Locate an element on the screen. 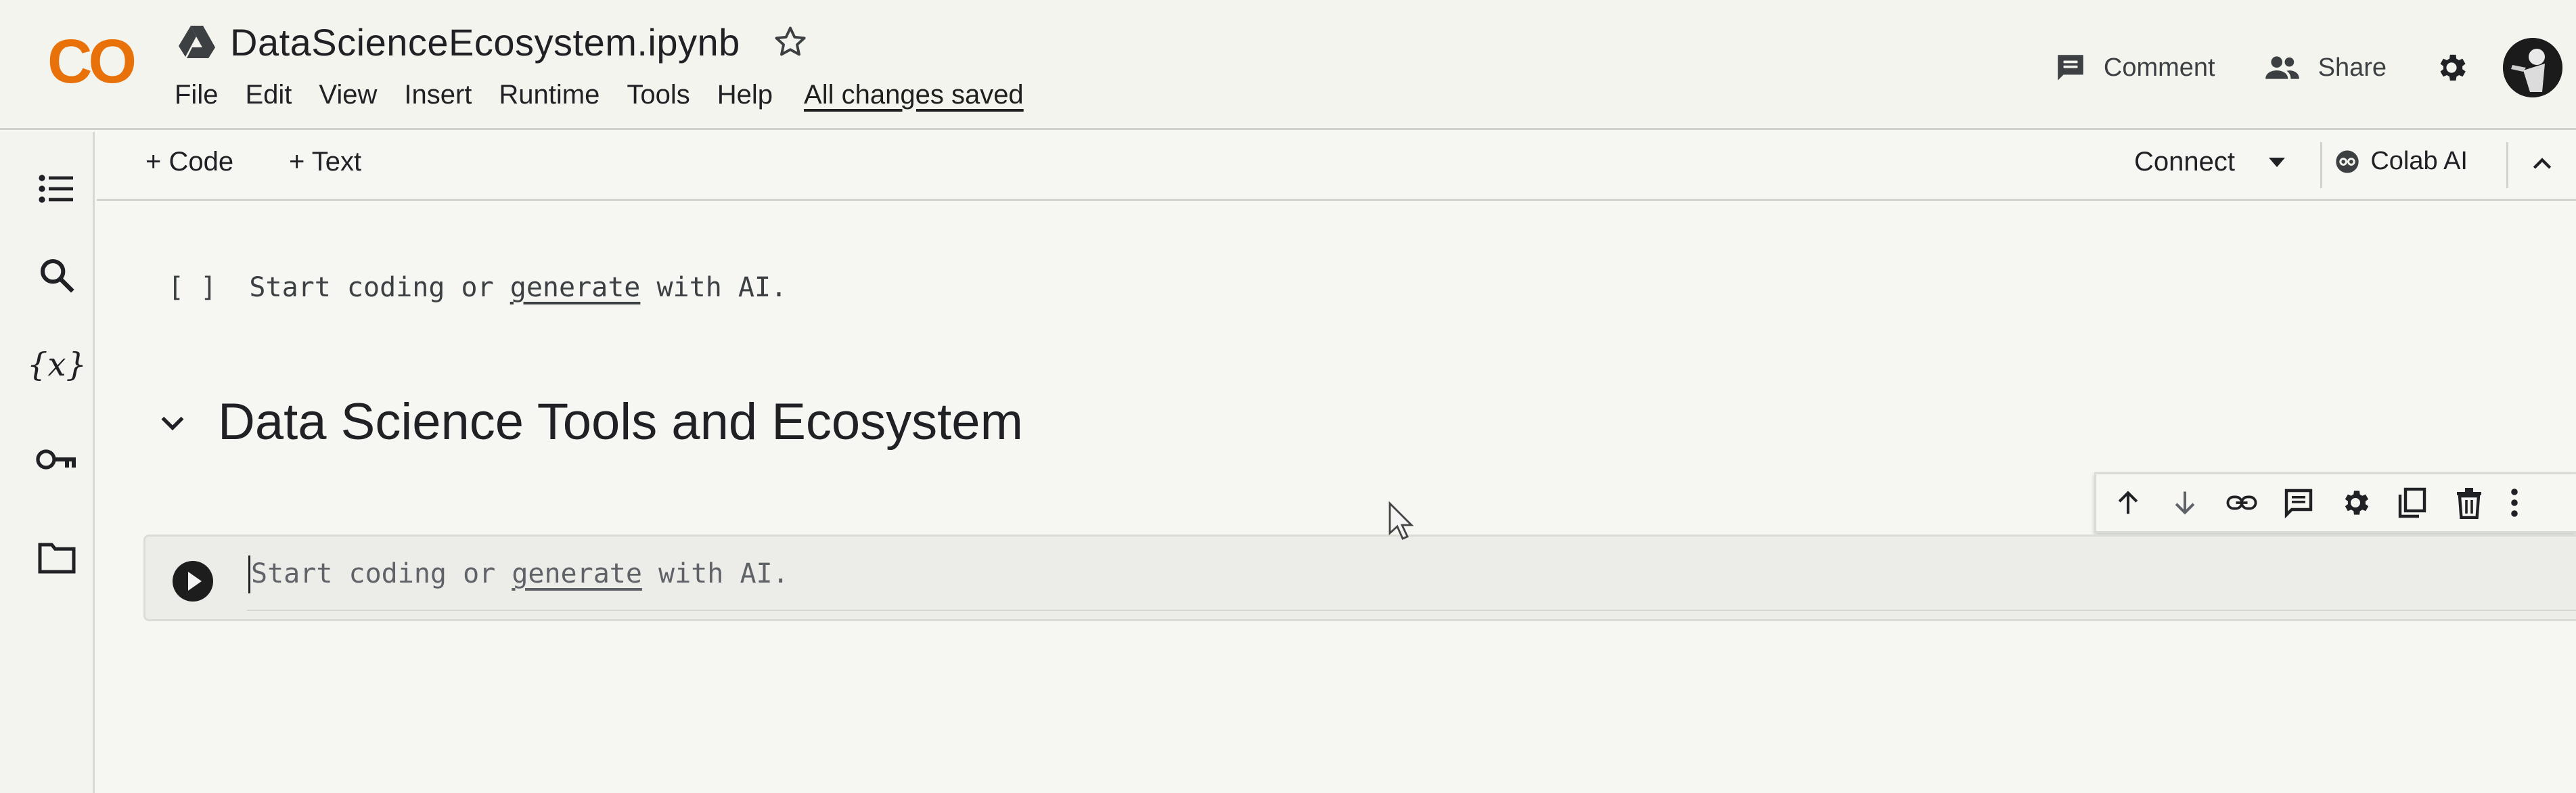 Image resolution: width=2576 pixels, height=793 pixels. colab-ai-label: Colab AI is located at coordinates (2419, 161).